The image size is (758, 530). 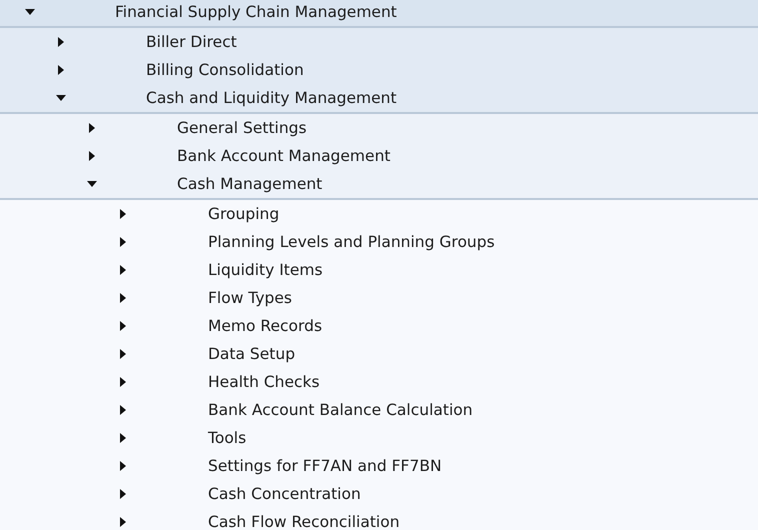 What do you see at coordinates (252, 354) in the screenshot?
I see `node-label: Data Setup` at bounding box center [252, 354].